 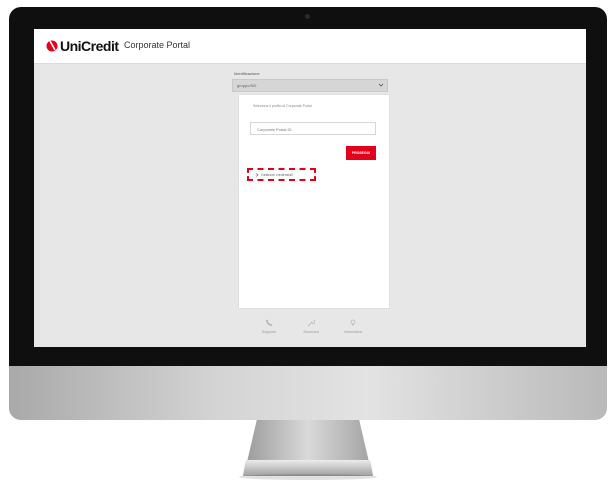 I want to click on profile-select: gruppo/ND, so click(x=310, y=85).